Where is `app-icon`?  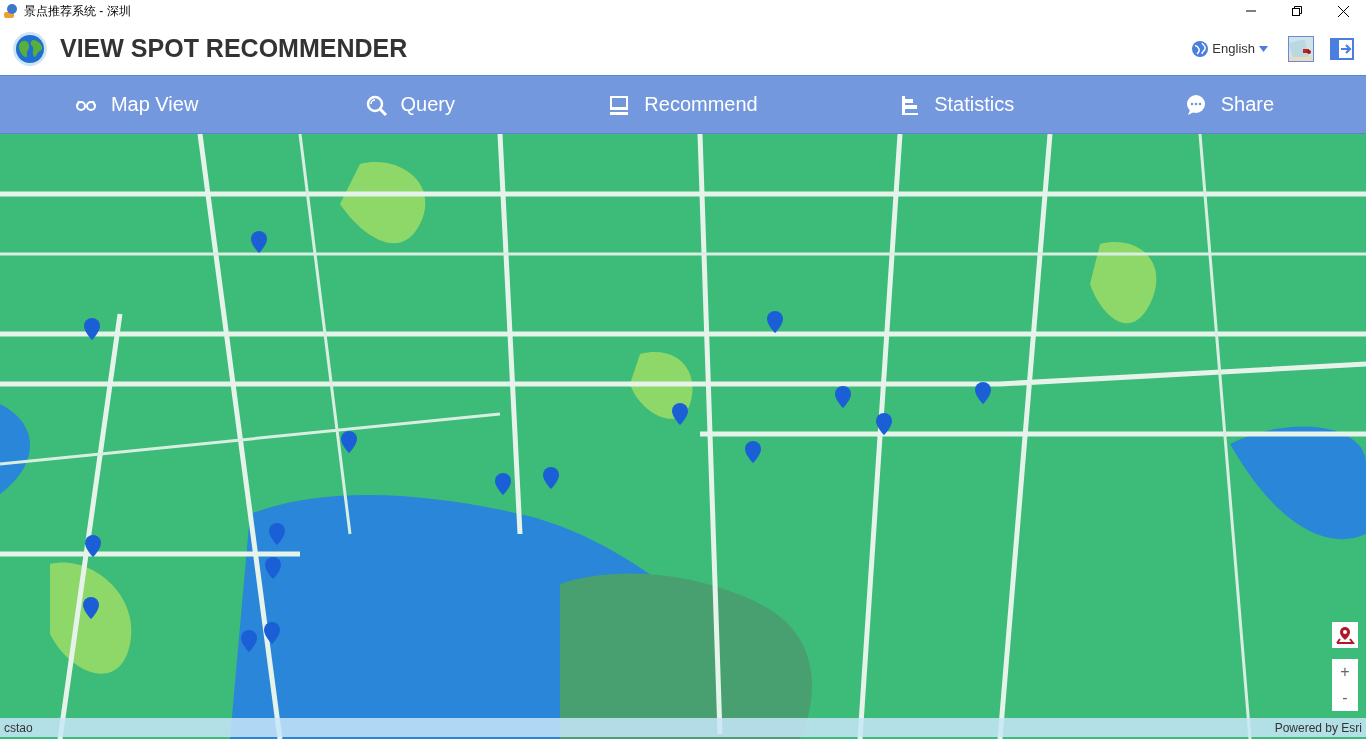
app-icon is located at coordinates (11, 11).